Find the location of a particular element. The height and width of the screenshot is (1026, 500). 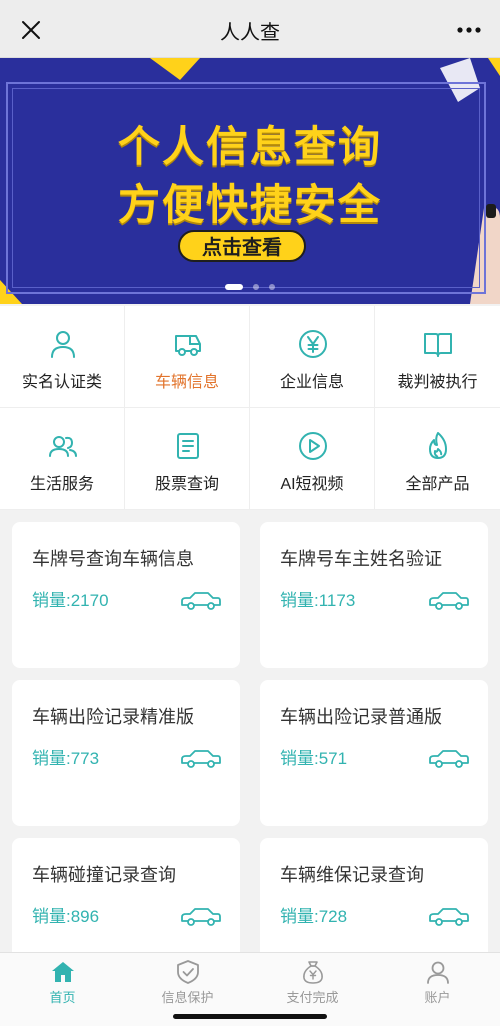

product-sales: 销量:896 is located at coordinates (66, 916).